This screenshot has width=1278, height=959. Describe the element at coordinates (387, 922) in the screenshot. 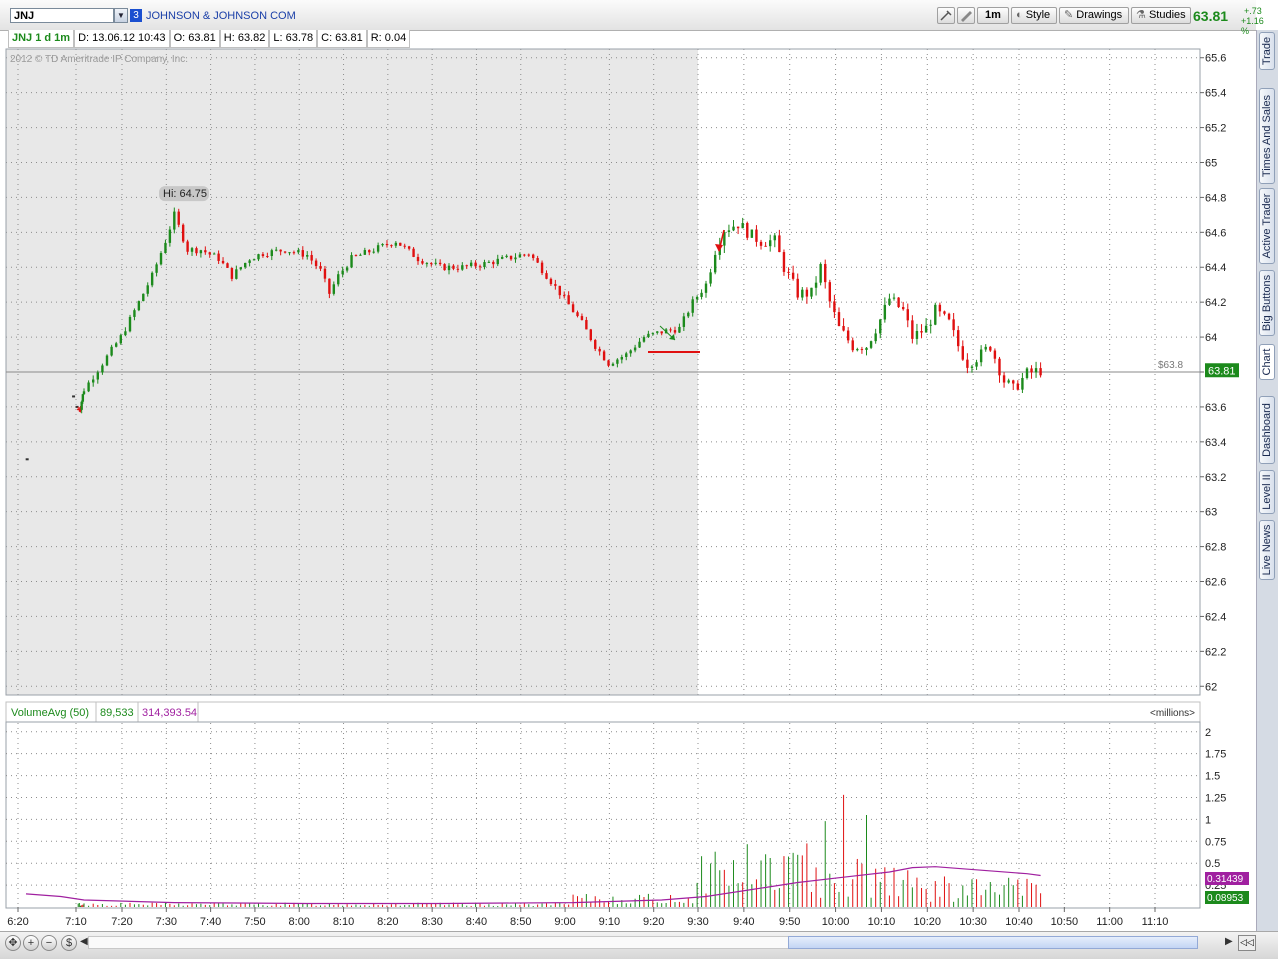

I see `time-tick-label: 8:20` at that location.